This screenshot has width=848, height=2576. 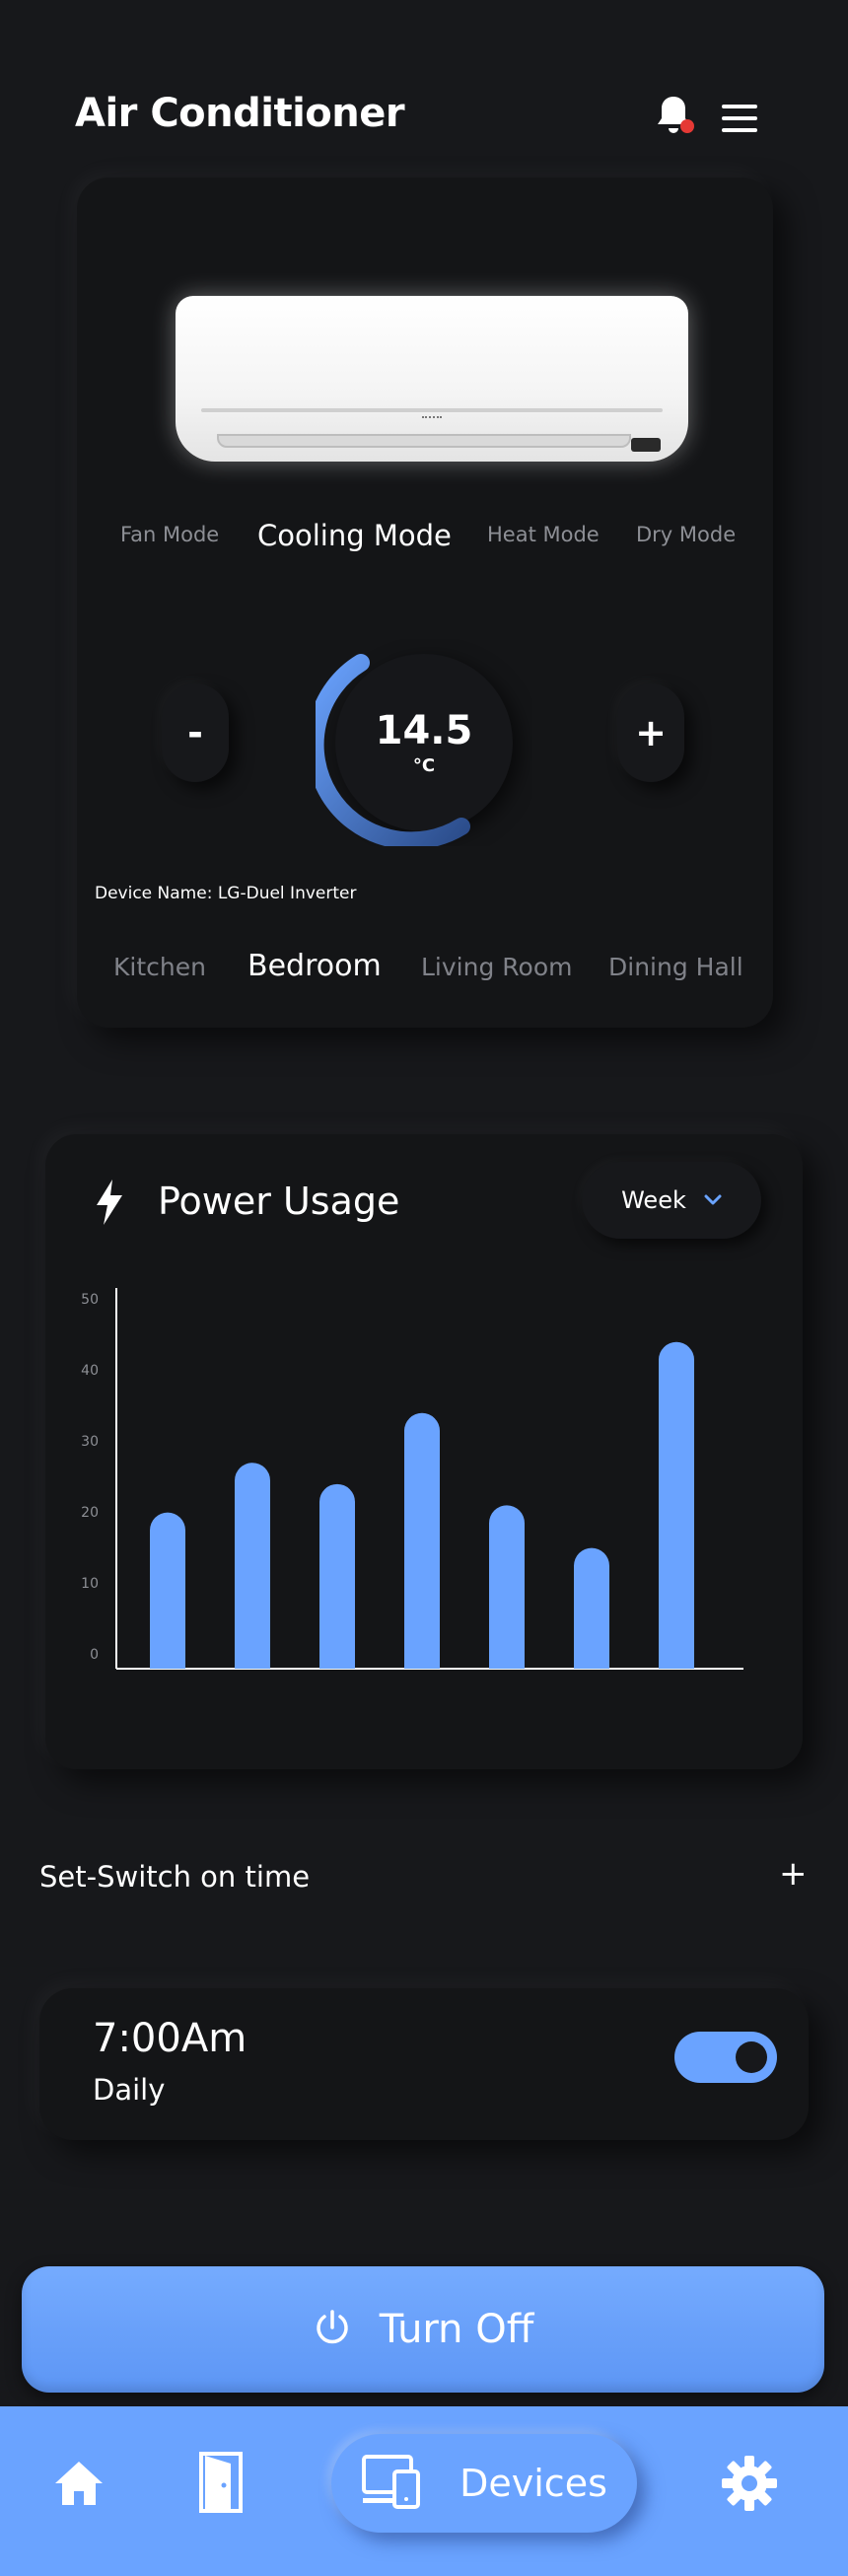 What do you see at coordinates (673, 115) in the screenshot?
I see `notification-bell-icon` at bounding box center [673, 115].